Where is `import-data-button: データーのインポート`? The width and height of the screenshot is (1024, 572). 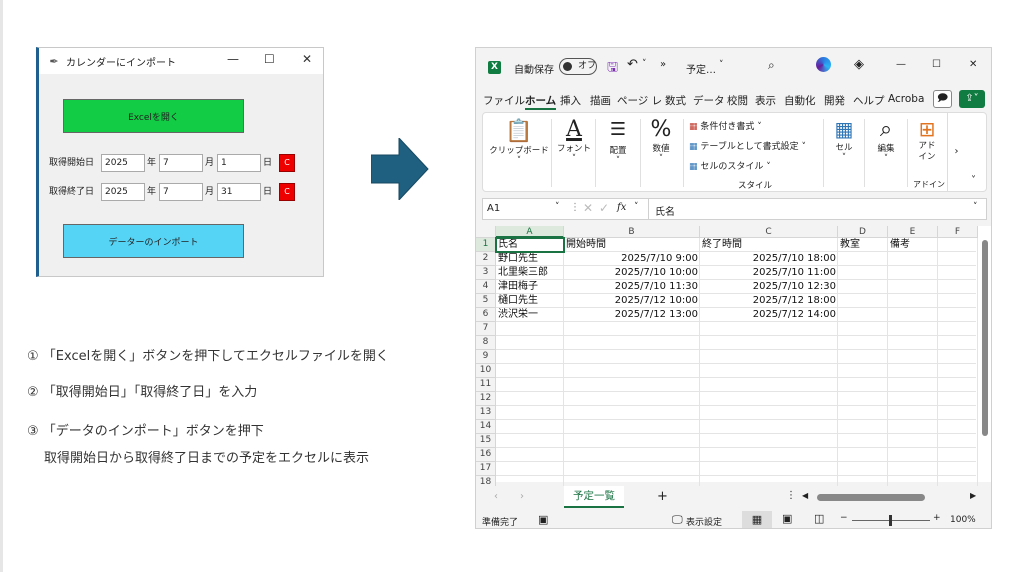
import-data-button: データーのインポート is located at coordinates (153, 241).